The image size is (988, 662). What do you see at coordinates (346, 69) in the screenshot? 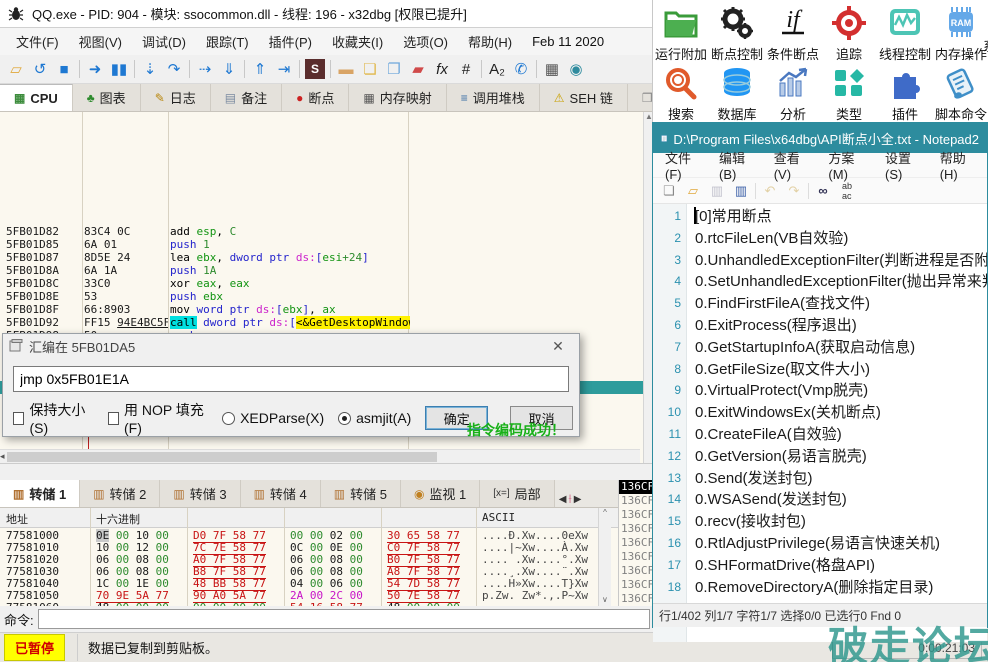
I see `patch-icon: ▬` at bounding box center [346, 69].